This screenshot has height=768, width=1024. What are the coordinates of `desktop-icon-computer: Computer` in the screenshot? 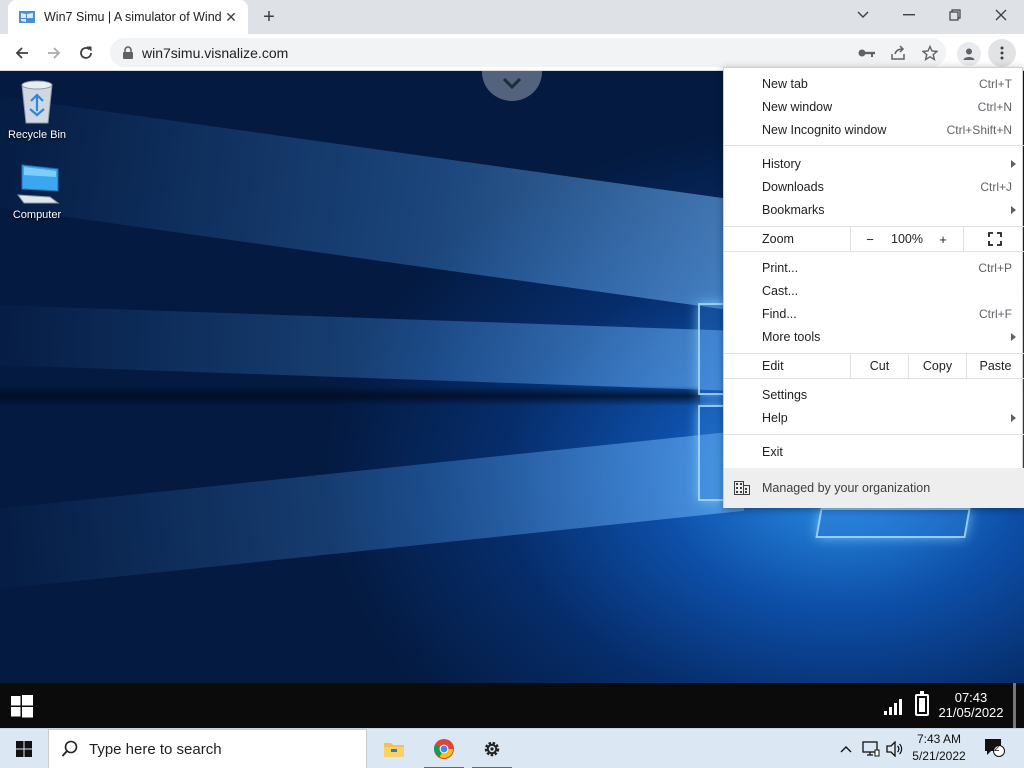 It's located at (37, 192).